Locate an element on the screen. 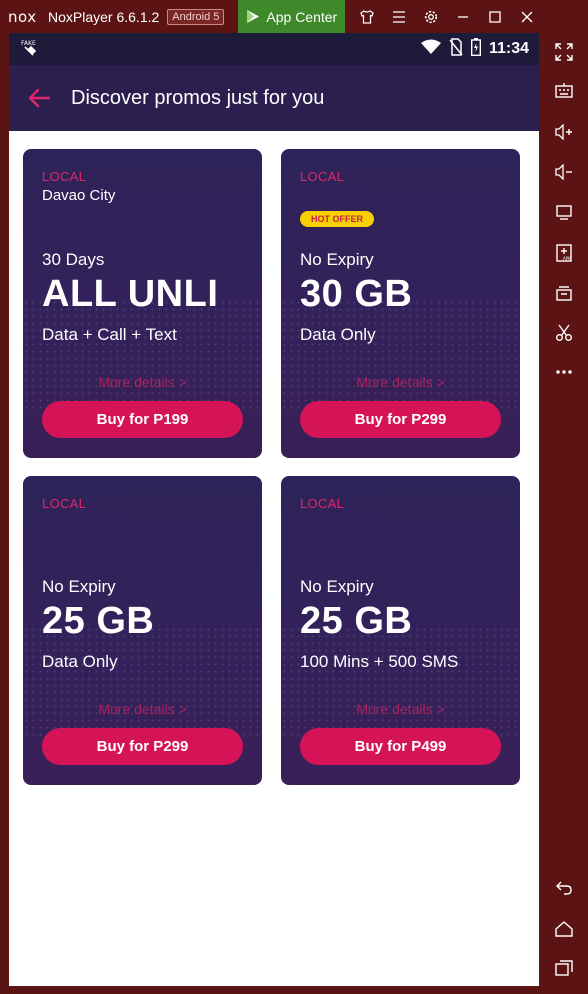 The width and height of the screenshot is (588, 994). app-center-label: App Center is located at coordinates (302, 16).